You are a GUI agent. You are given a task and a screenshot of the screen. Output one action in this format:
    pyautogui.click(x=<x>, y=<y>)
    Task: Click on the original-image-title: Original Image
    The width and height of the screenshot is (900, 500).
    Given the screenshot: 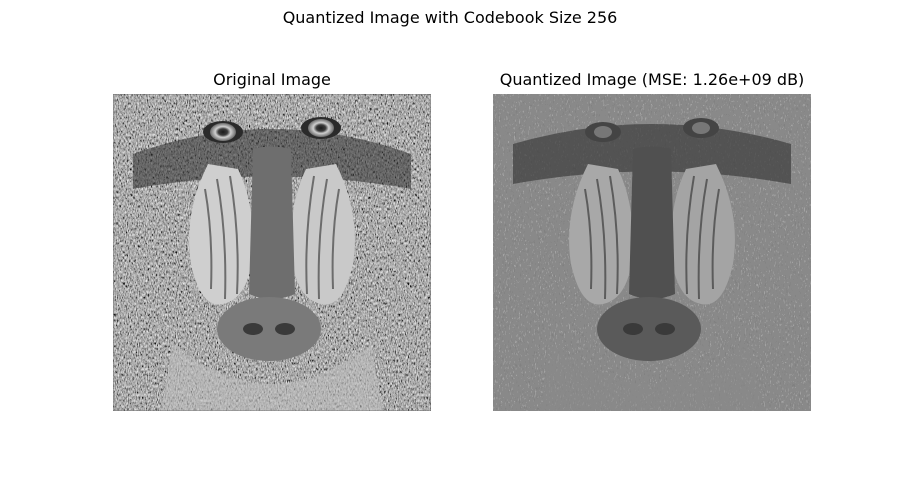 What is the action you would take?
    pyautogui.click(x=272, y=79)
    